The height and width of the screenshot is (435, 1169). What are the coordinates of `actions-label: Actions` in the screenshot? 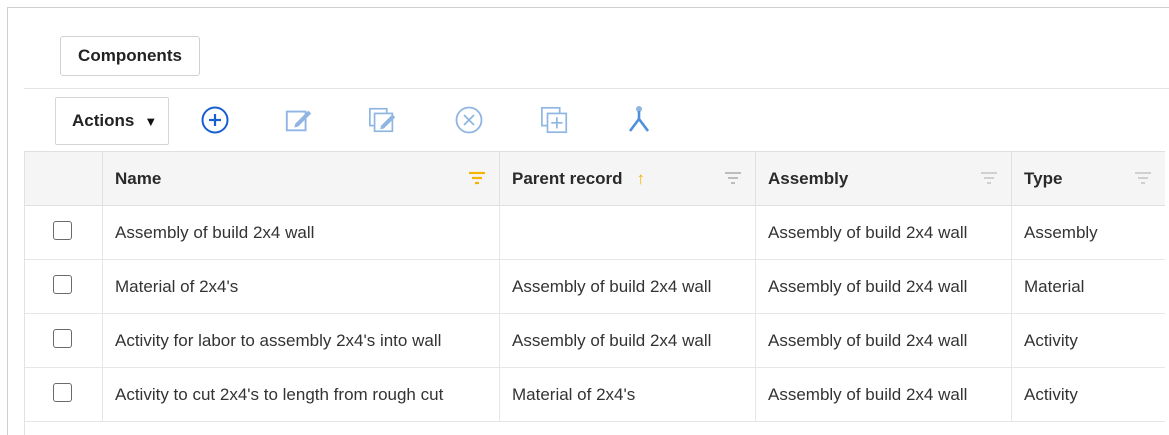 It's located at (103, 120).